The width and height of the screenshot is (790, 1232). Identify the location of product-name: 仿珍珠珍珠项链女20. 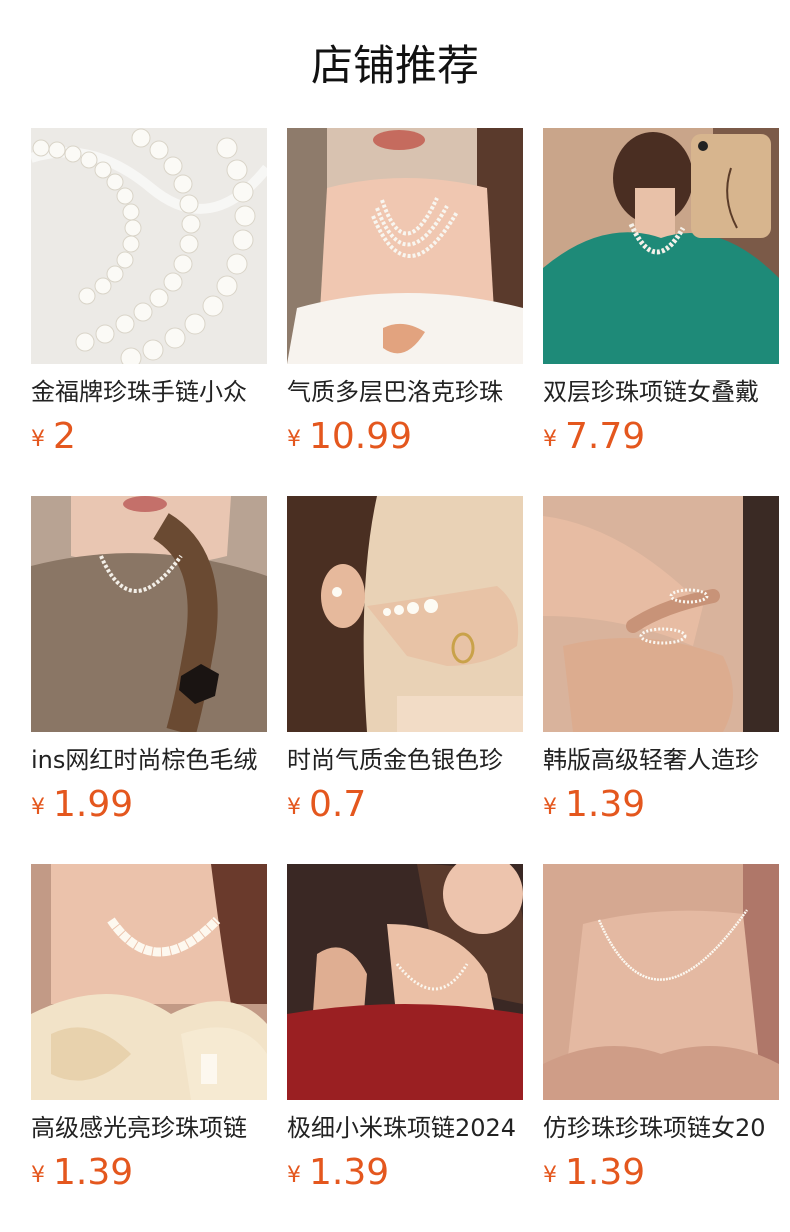
(661, 1128).